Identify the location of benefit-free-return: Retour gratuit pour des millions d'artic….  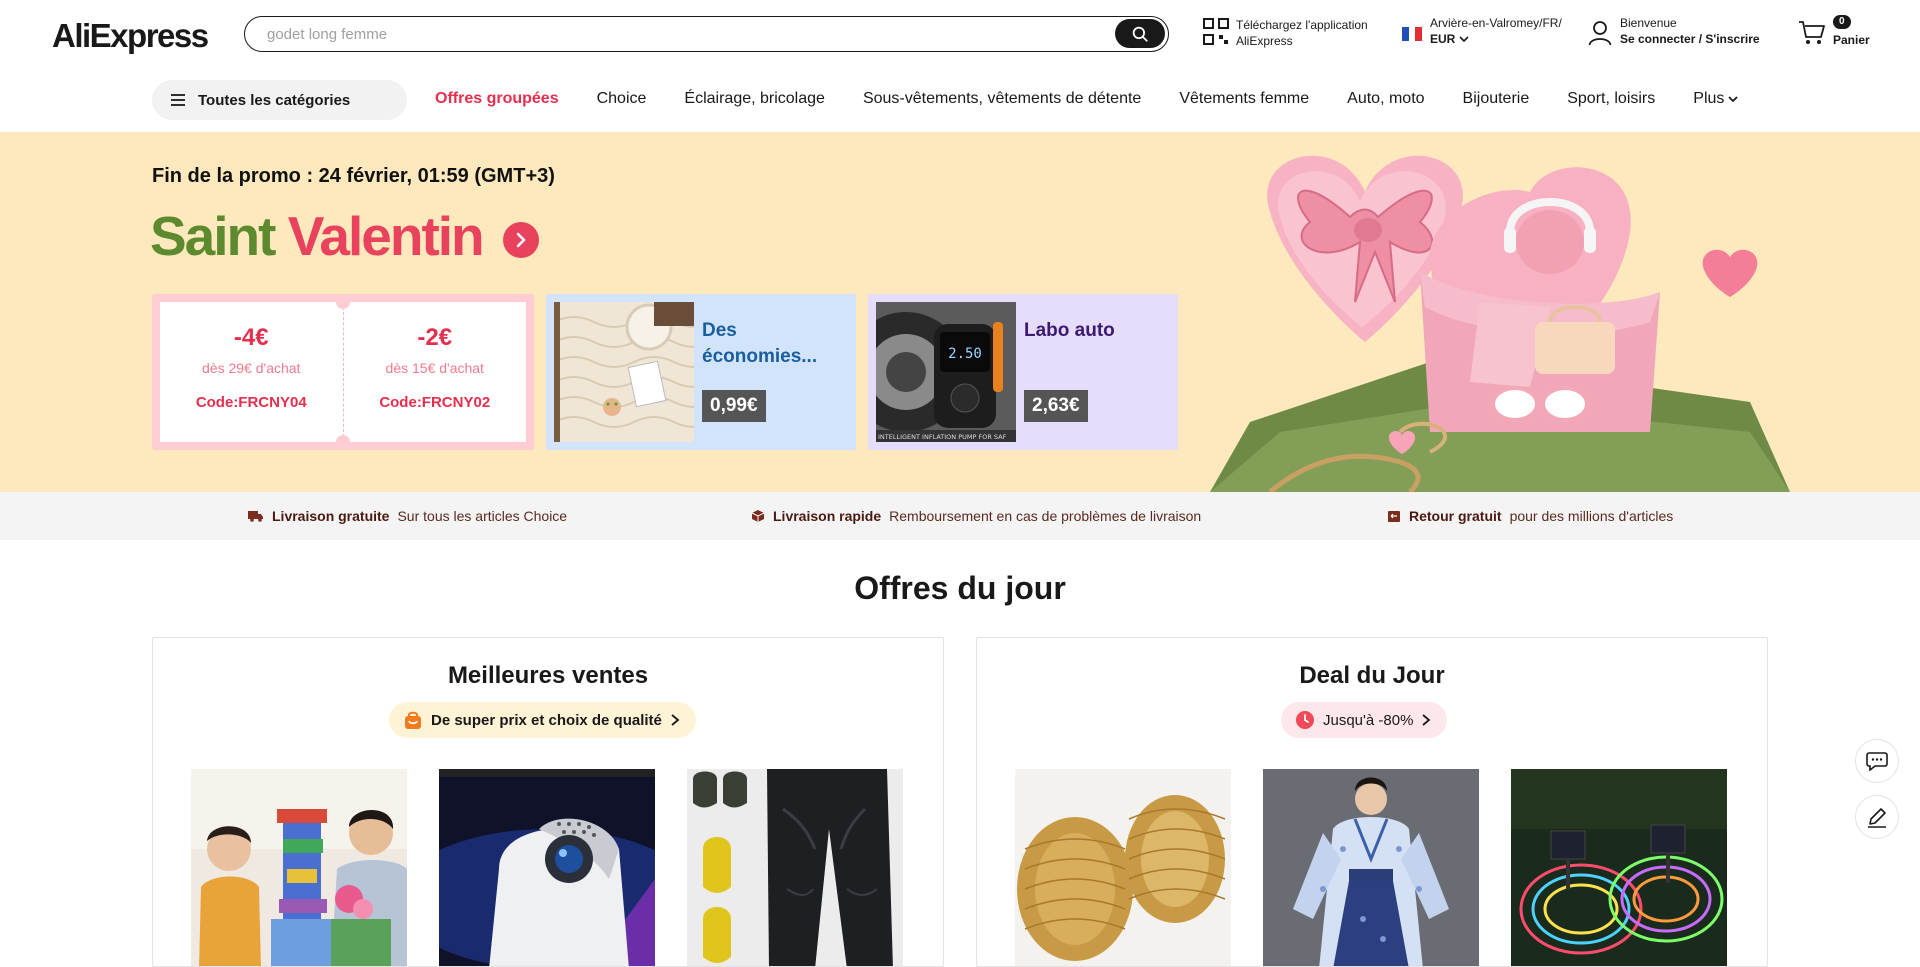
(1530, 516).